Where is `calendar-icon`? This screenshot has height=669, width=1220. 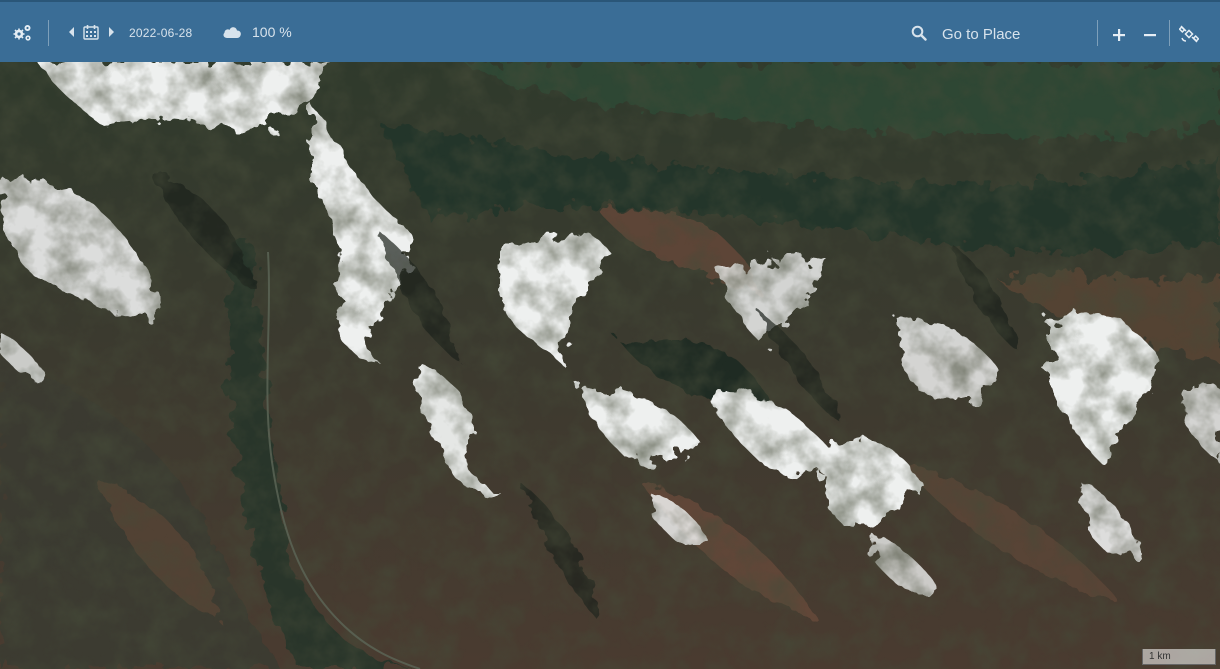 calendar-icon is located at coordinates (91, 32).